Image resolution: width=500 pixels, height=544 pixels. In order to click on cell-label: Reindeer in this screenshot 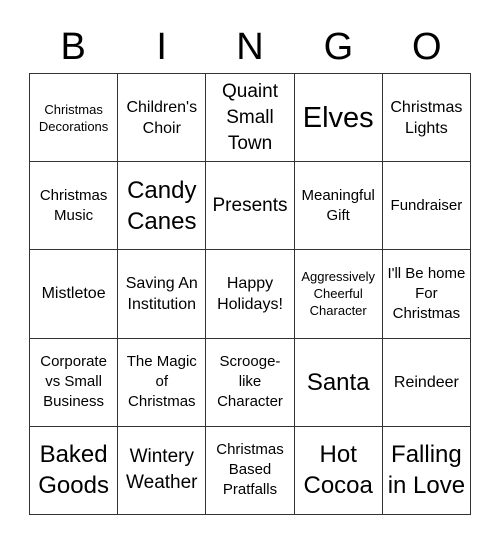, I will do `click(426, 382)`.